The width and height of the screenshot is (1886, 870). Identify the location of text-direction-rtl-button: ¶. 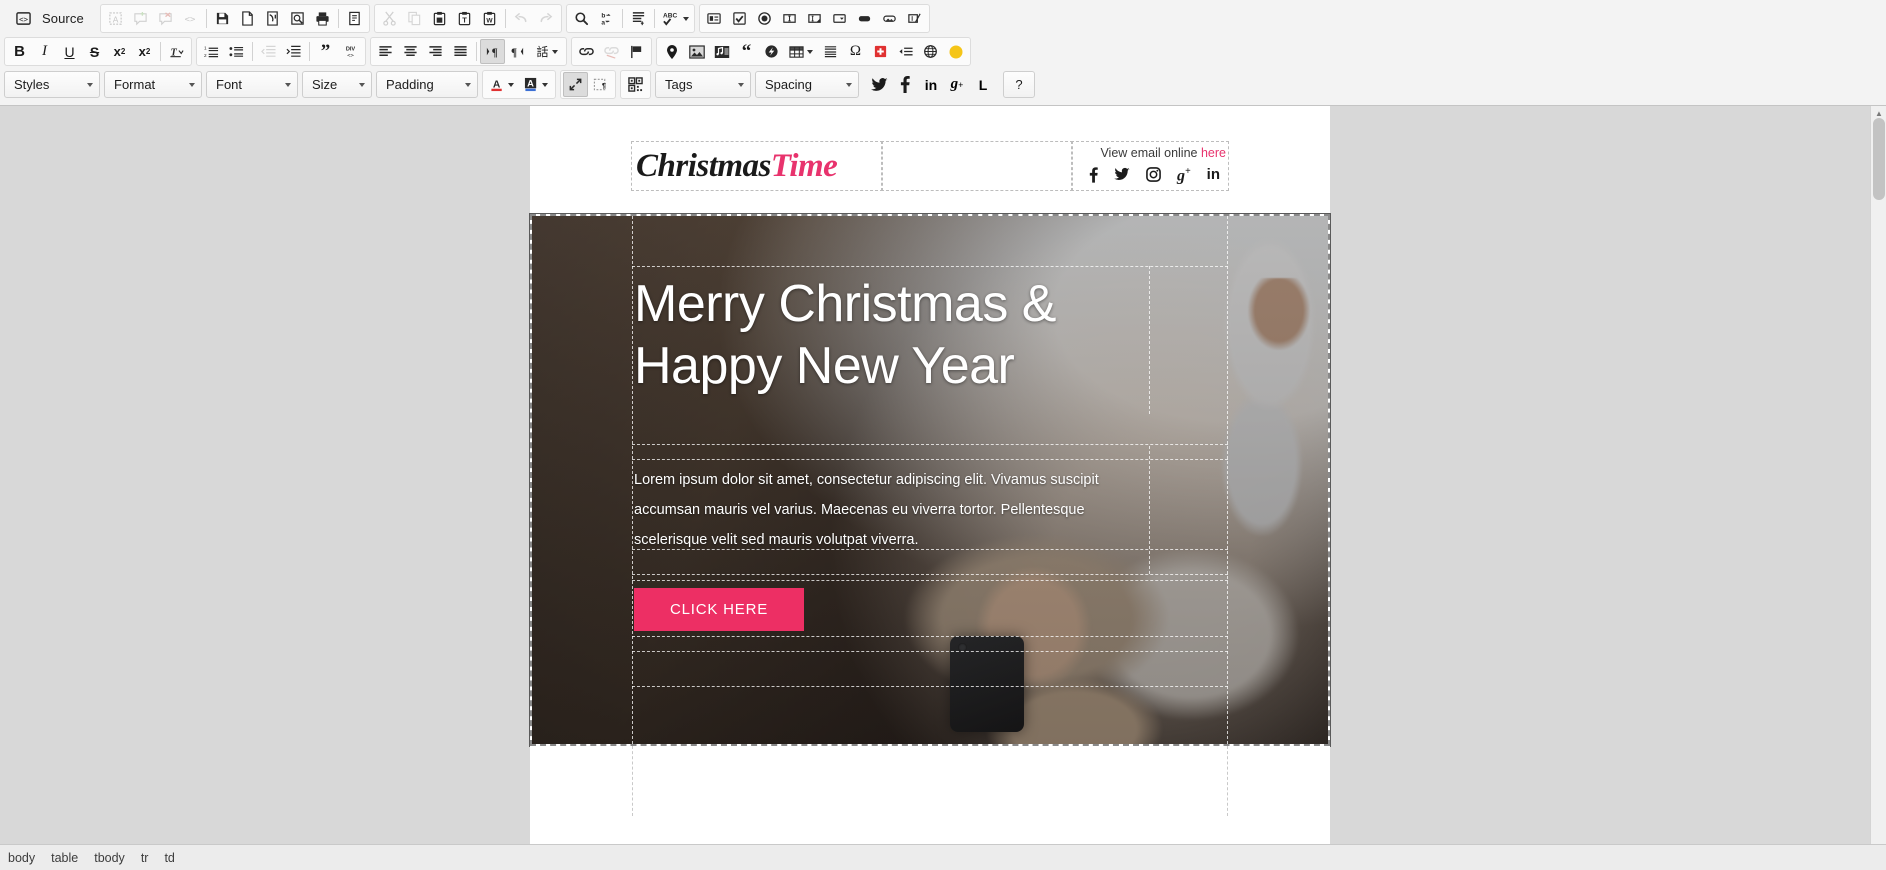
(517, 51).